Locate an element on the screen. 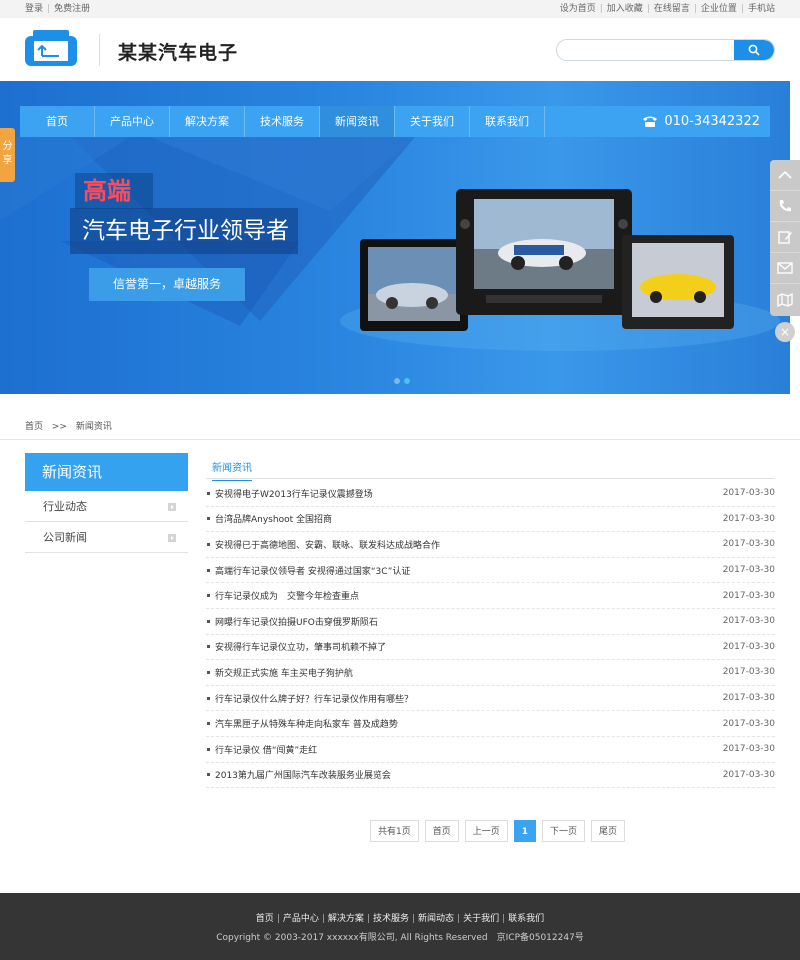 Image resolution: width=800 pixels, height=960 pixels. sidebar-item-industry-news: 行业动态 is located at coordinates (106, 506).